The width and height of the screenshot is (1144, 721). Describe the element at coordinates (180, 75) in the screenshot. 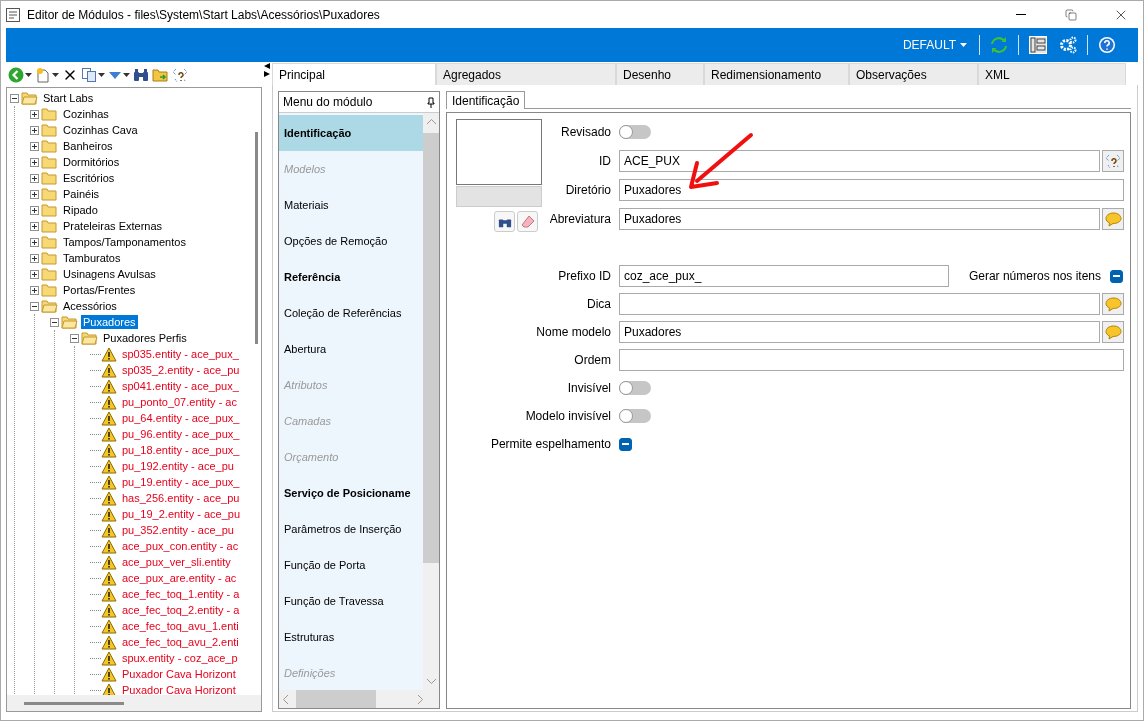

I see `xml-button` at that location.